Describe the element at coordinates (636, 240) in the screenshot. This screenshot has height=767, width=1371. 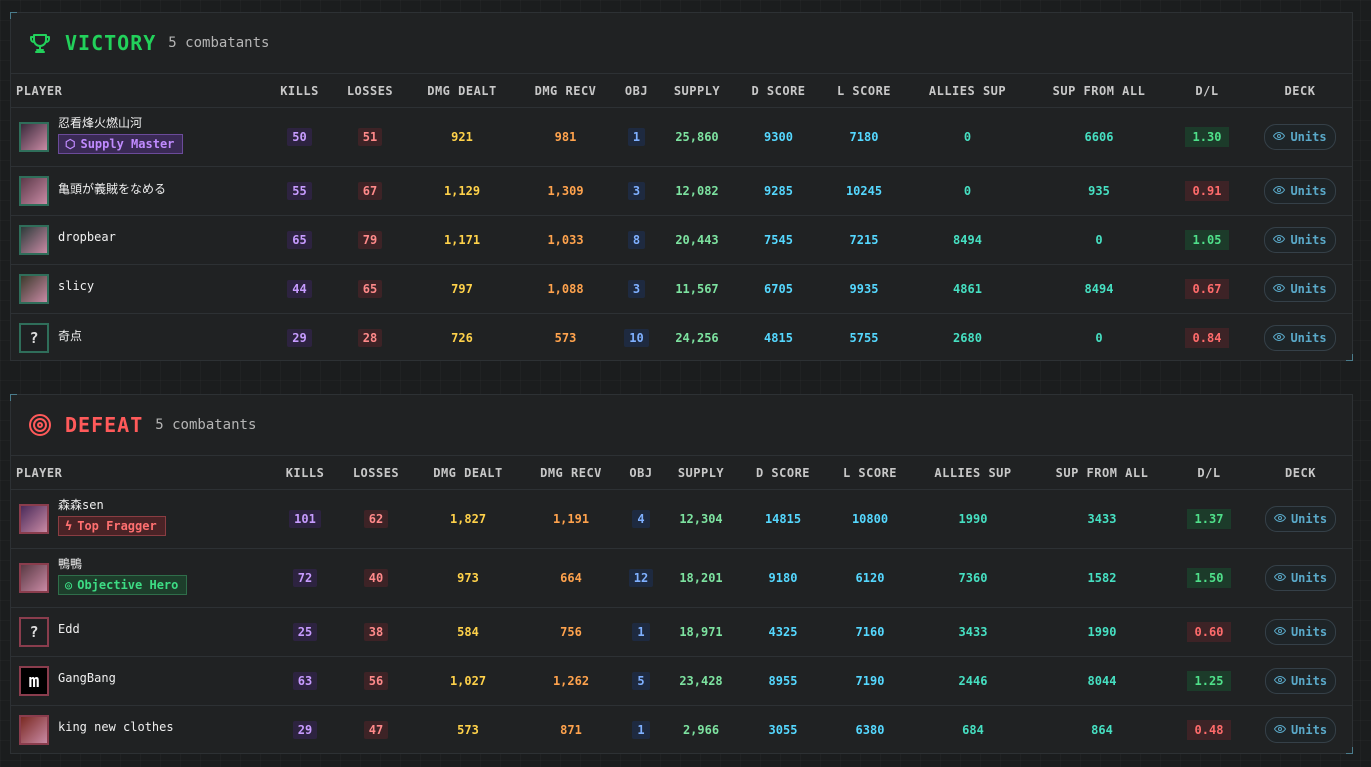
I see `obj-value: 8` at that location.